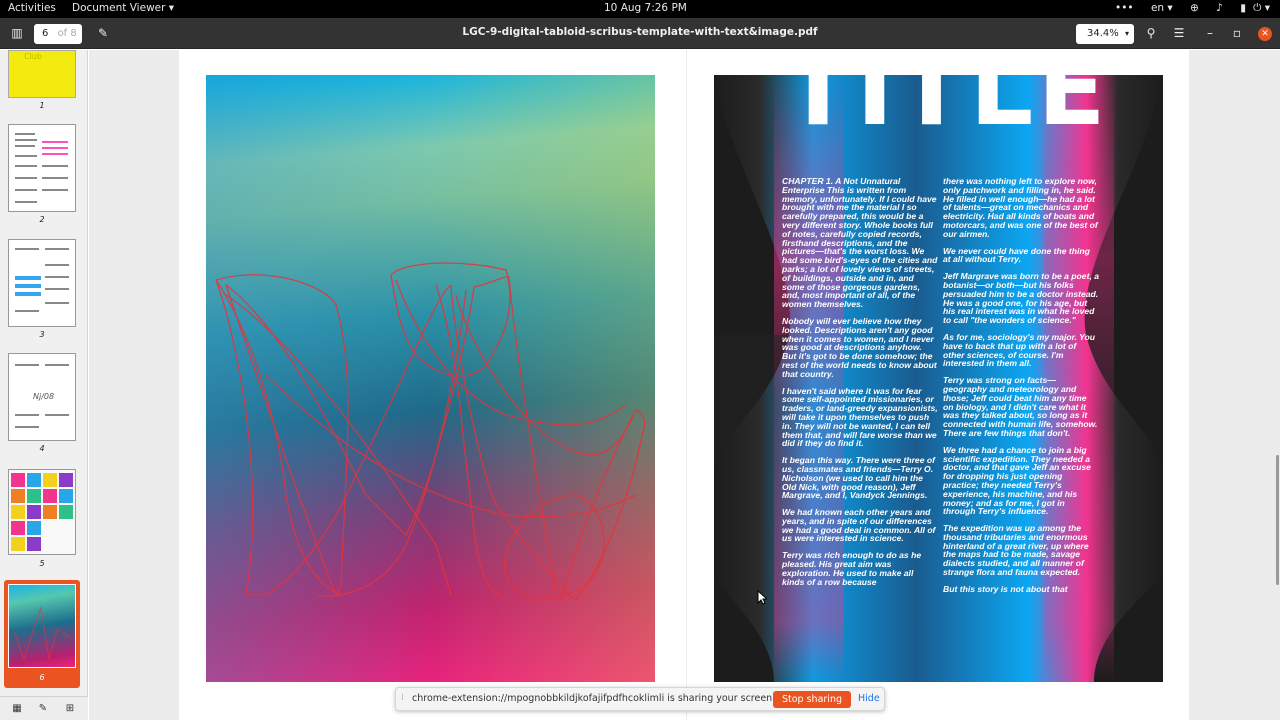 The height and width of the screenshot is (720, 1280). I want to click on thumbnail-label: 5, so click(42, 563).